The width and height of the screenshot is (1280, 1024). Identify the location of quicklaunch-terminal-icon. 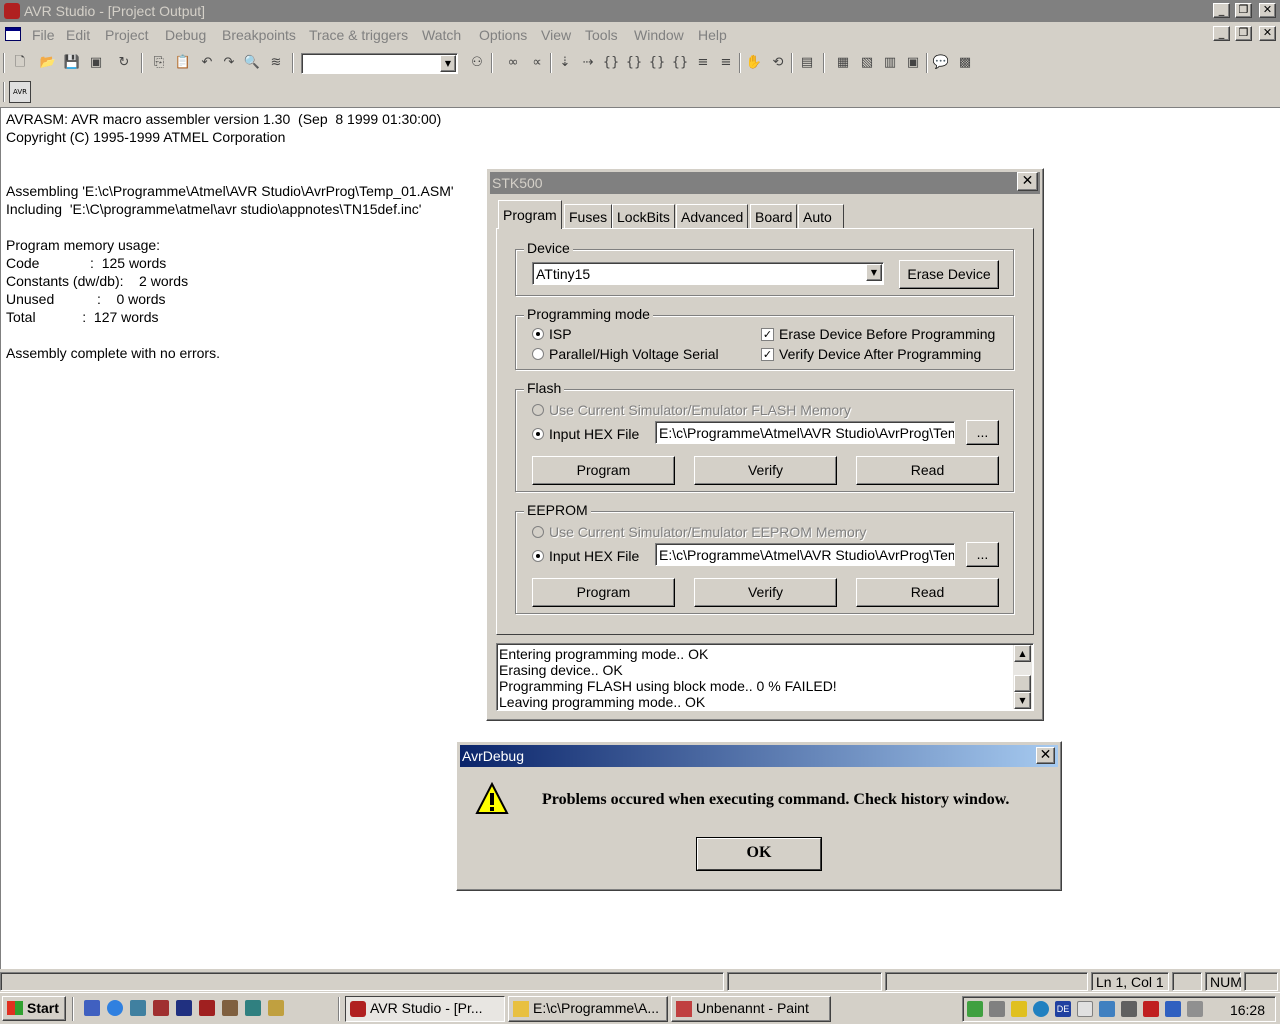
(253, 1008).